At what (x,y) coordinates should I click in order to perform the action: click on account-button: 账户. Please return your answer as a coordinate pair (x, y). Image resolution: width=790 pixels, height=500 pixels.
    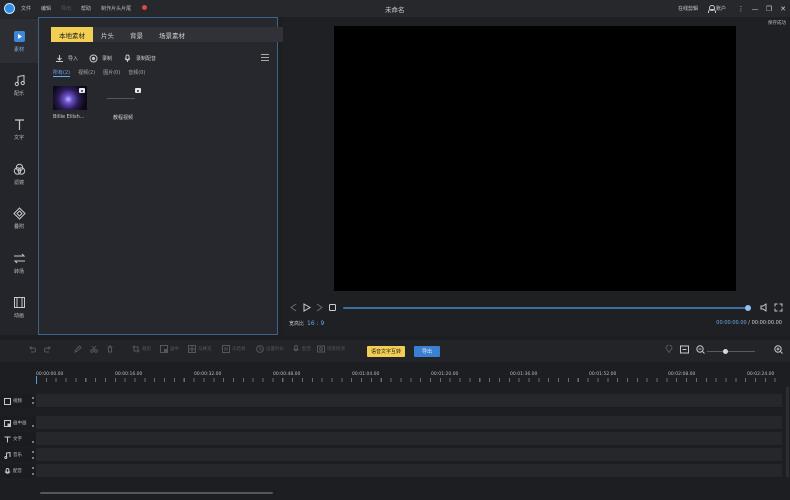
    Looking at the image, I should click on (716, 9).